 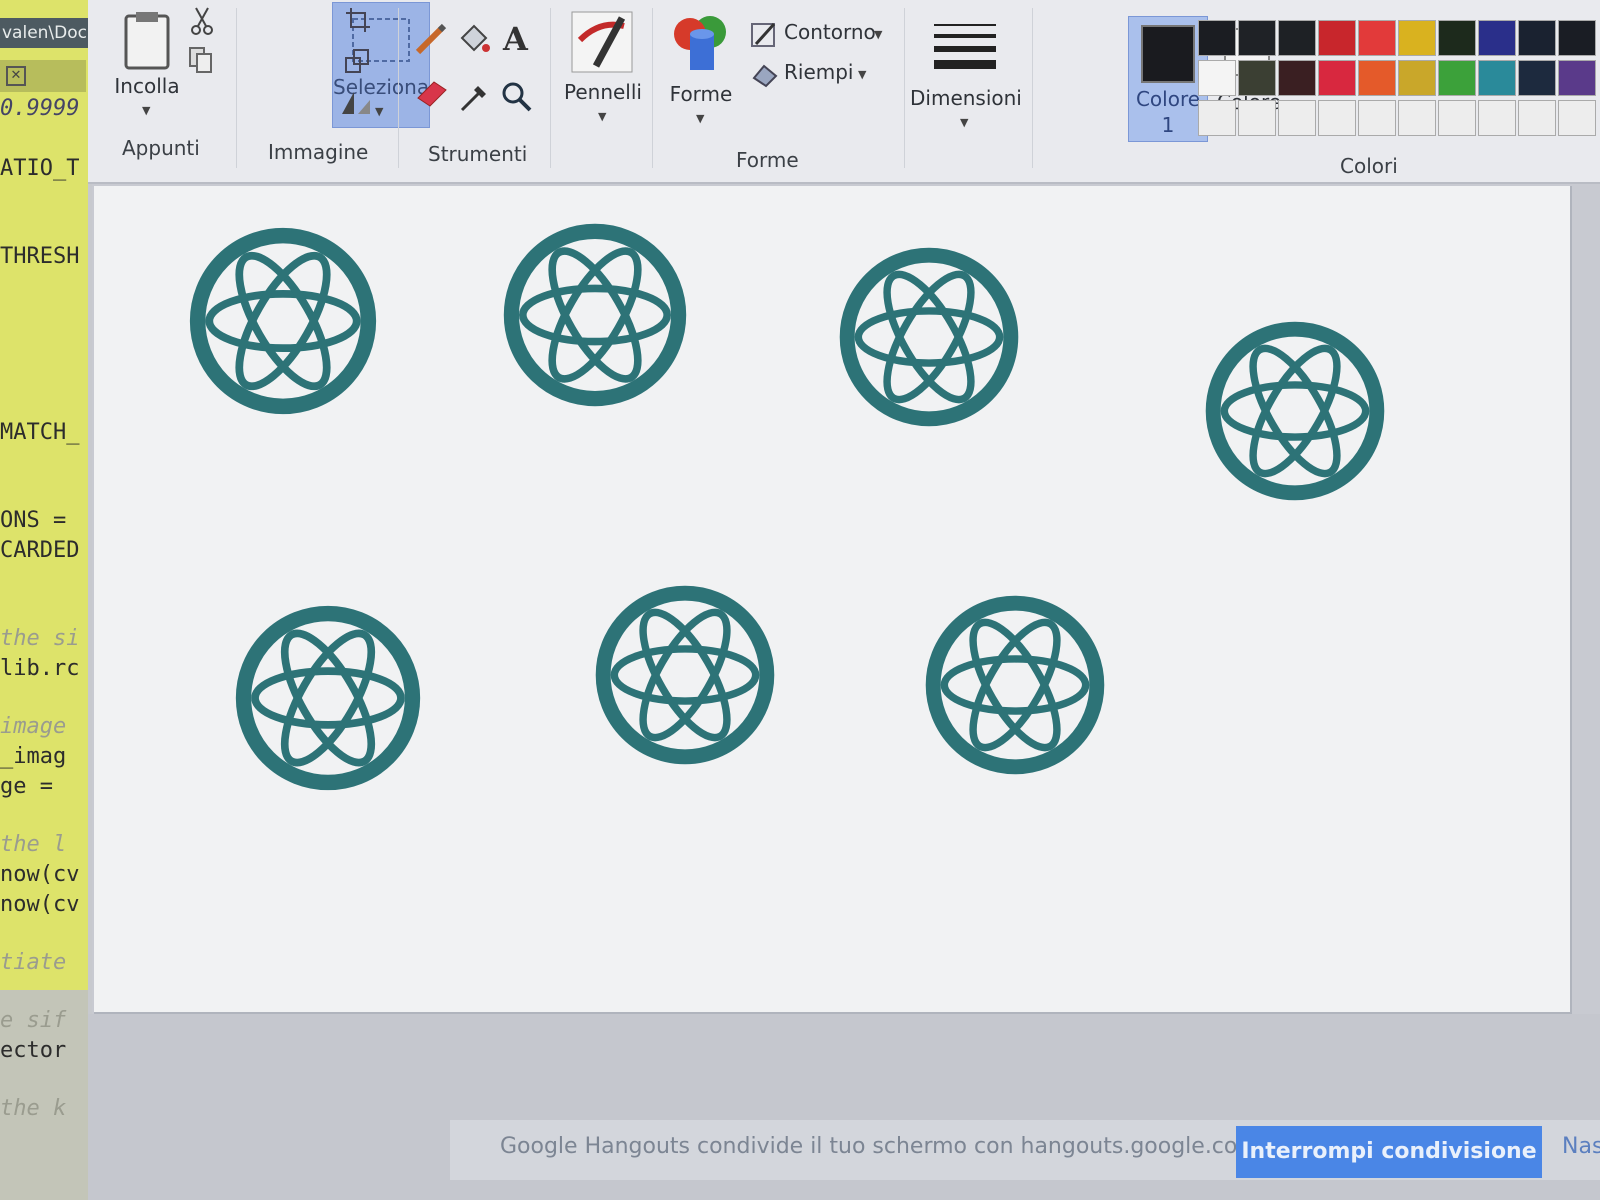 What do you see at coordinates (1369, 166) in the screenshot?
I see `group-label-colors: Colori` at bounding box center [1369, 166].